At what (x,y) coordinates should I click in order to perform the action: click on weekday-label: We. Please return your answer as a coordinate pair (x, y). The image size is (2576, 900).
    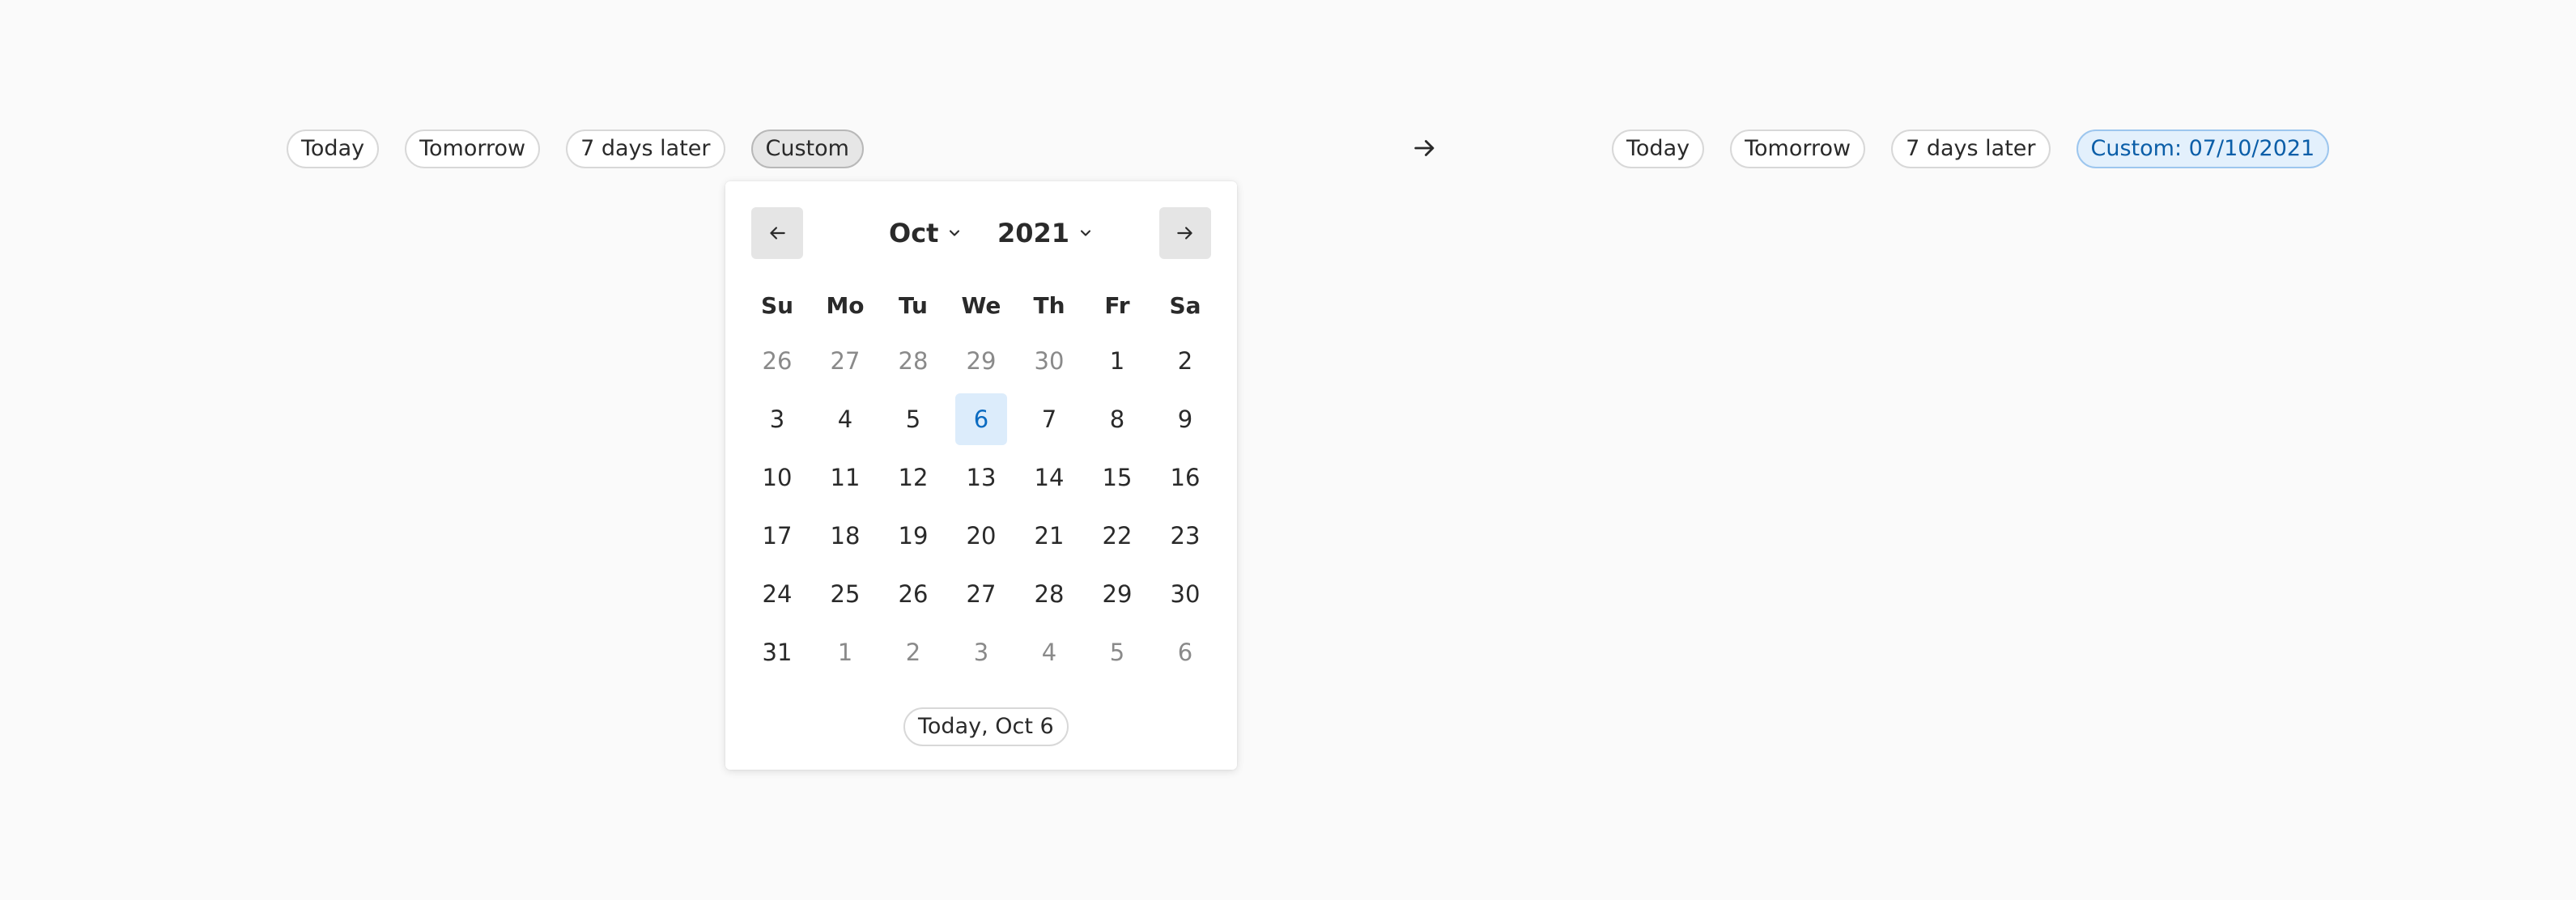
    Looking at the image, I should click on (981, 305).